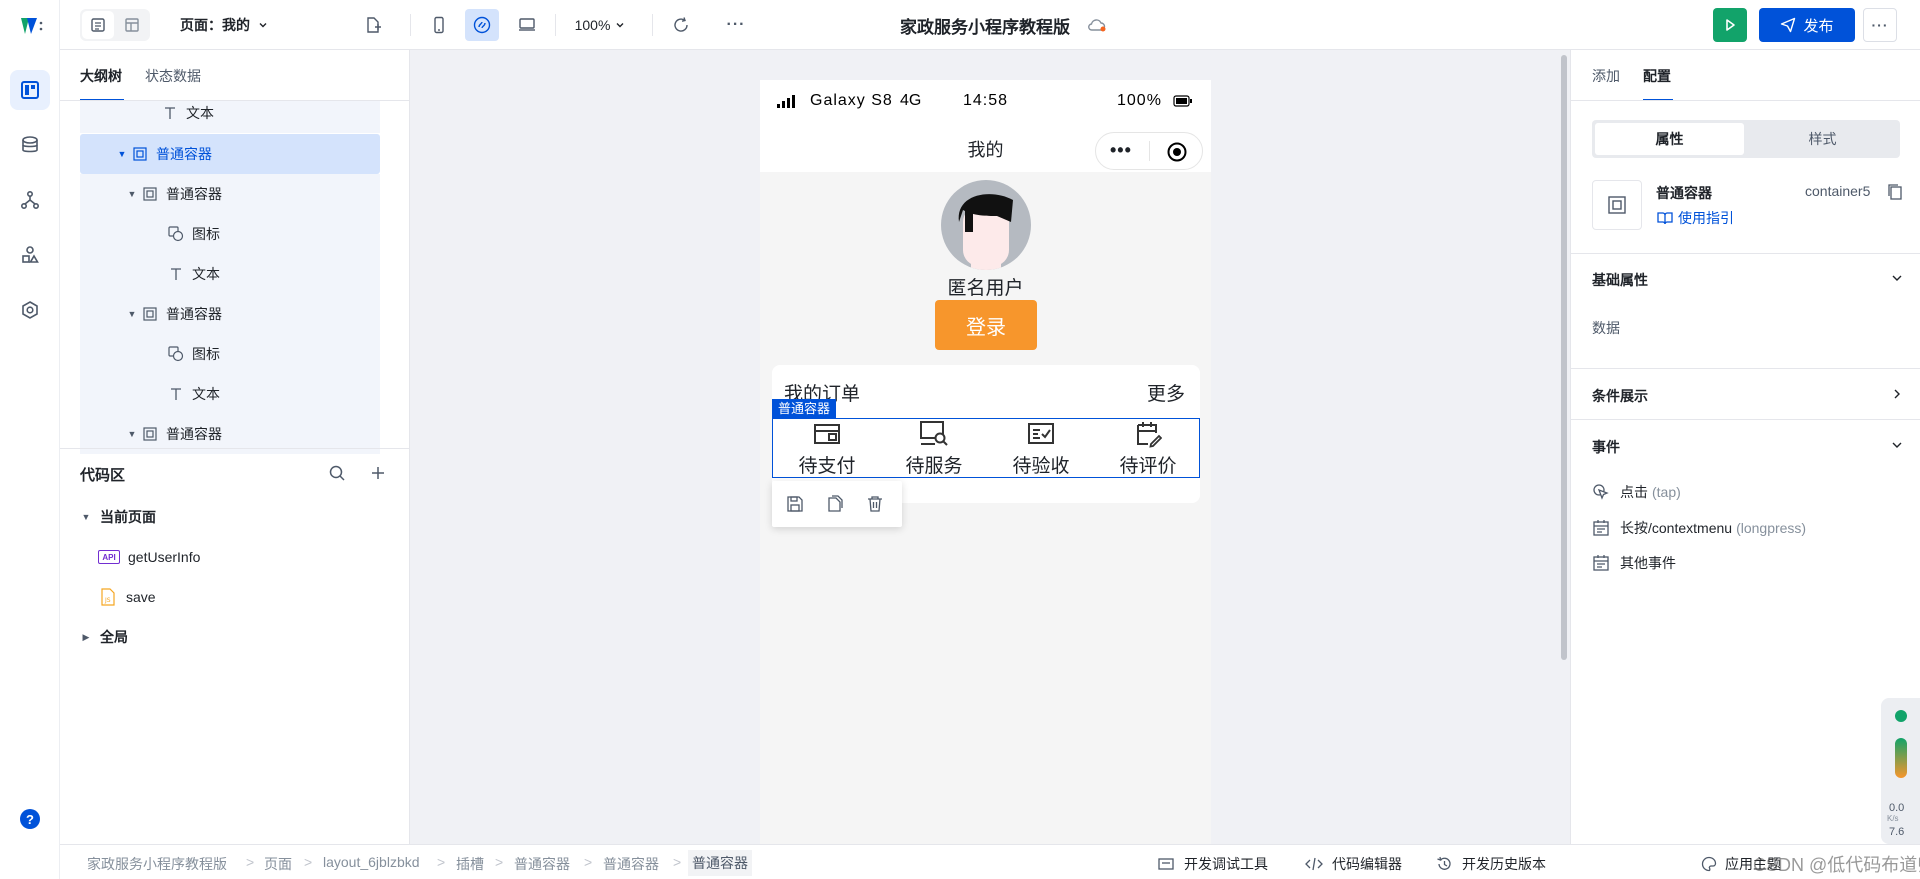 This screenshot has height=879, width=1920. I want to click on delete-icon, so click(875, 504).